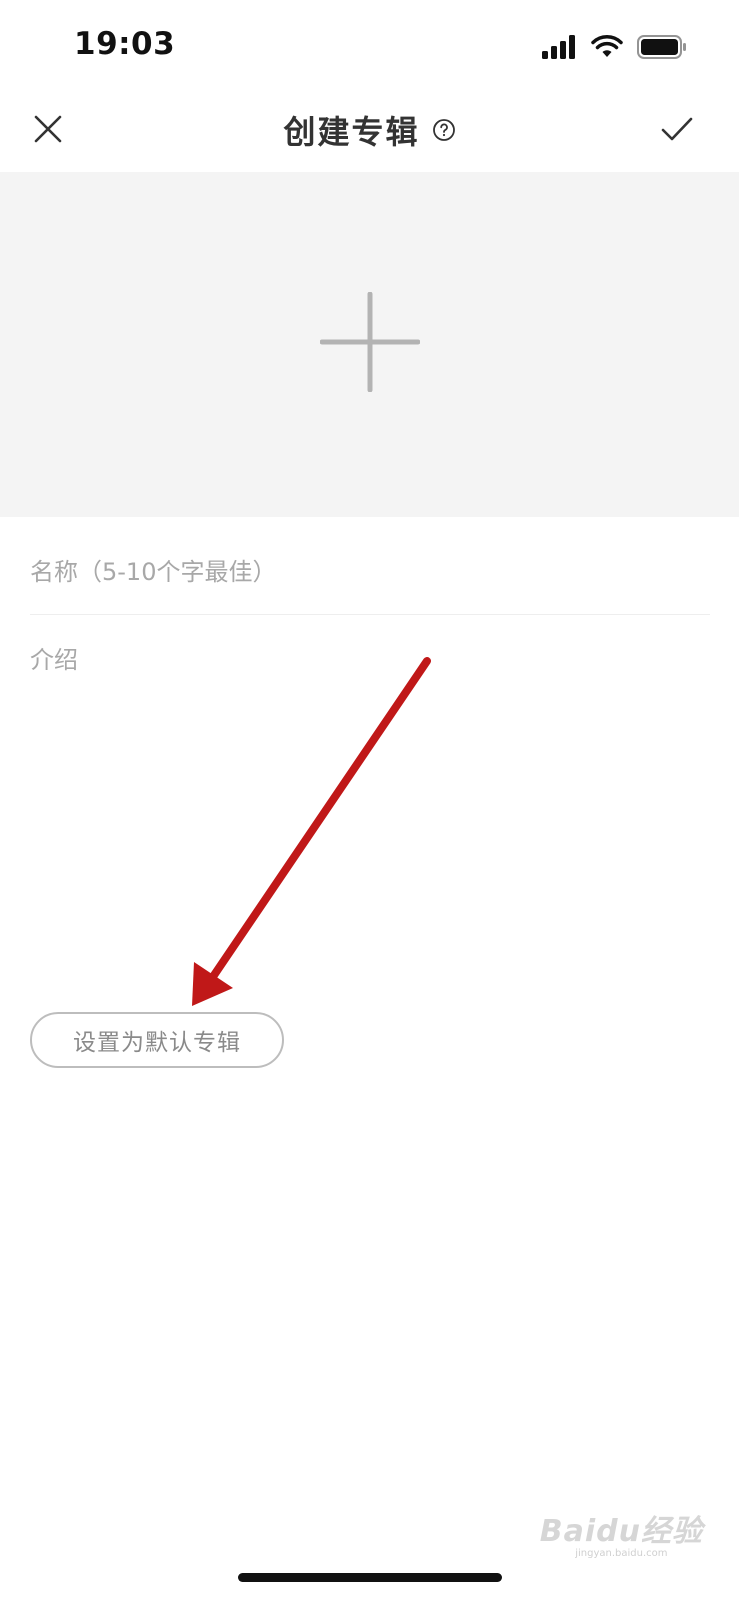  What do you see at coordinates (607, 46) in the screenshot?
I see `wifi-icon` at bounding box center [607, 46].